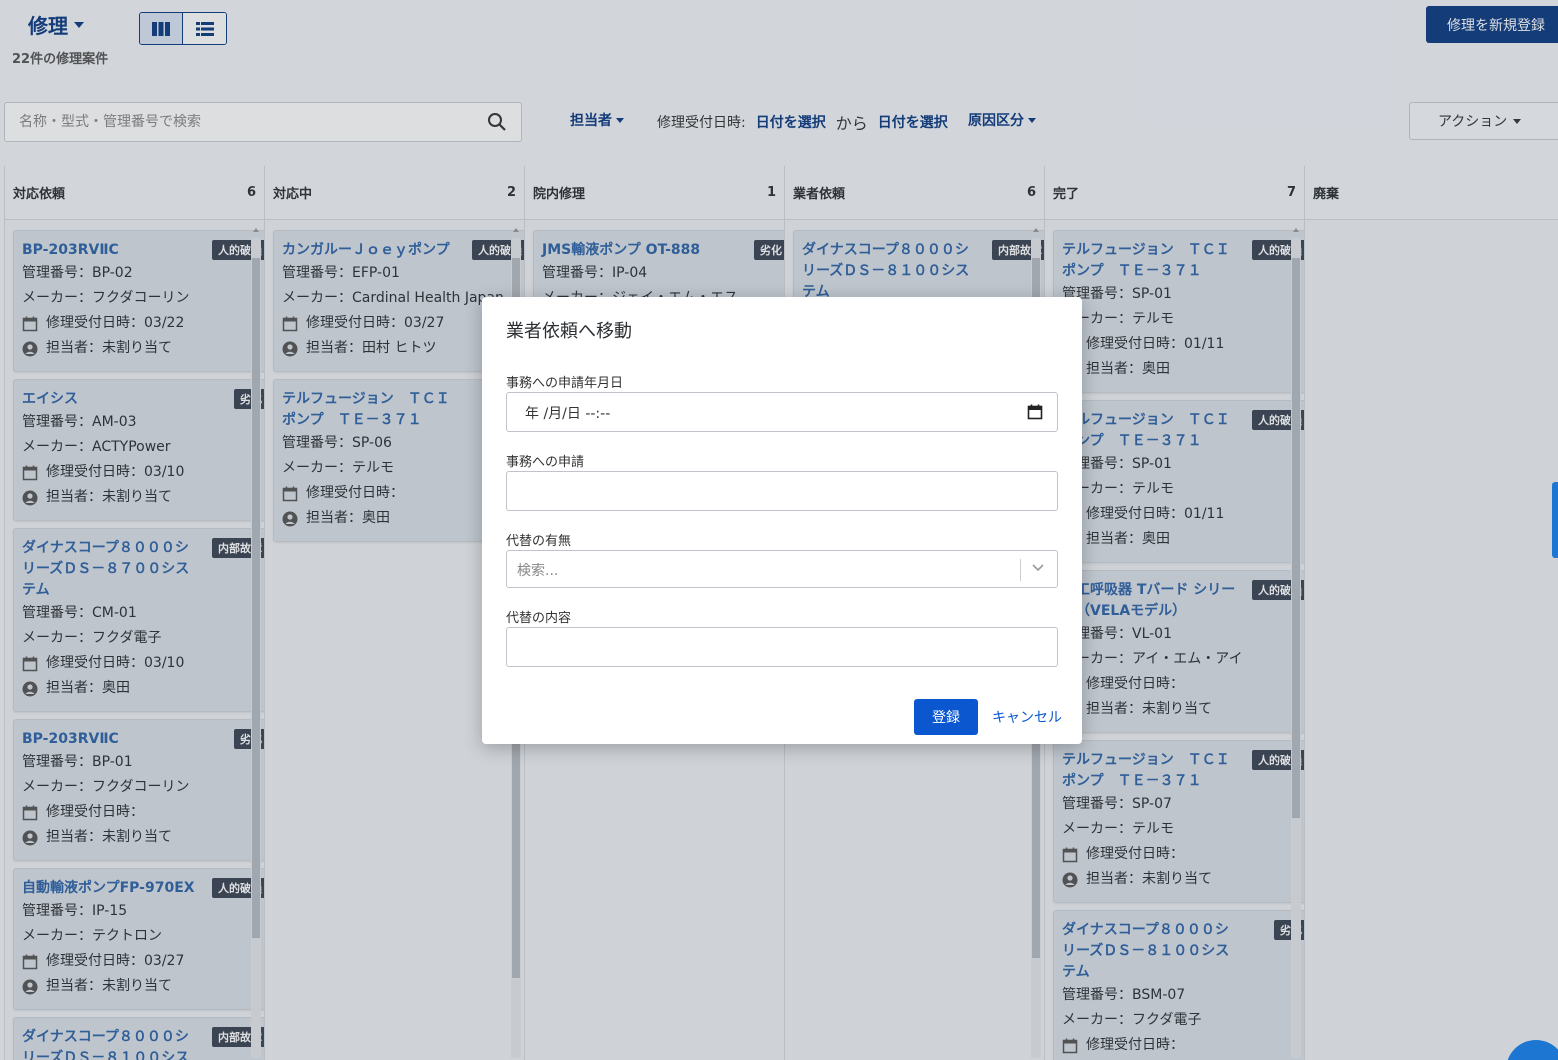 This screenshot has width=1558, height=1060. I want to click on dialog-title: 業者依頼へ移動, so click(569, 331).